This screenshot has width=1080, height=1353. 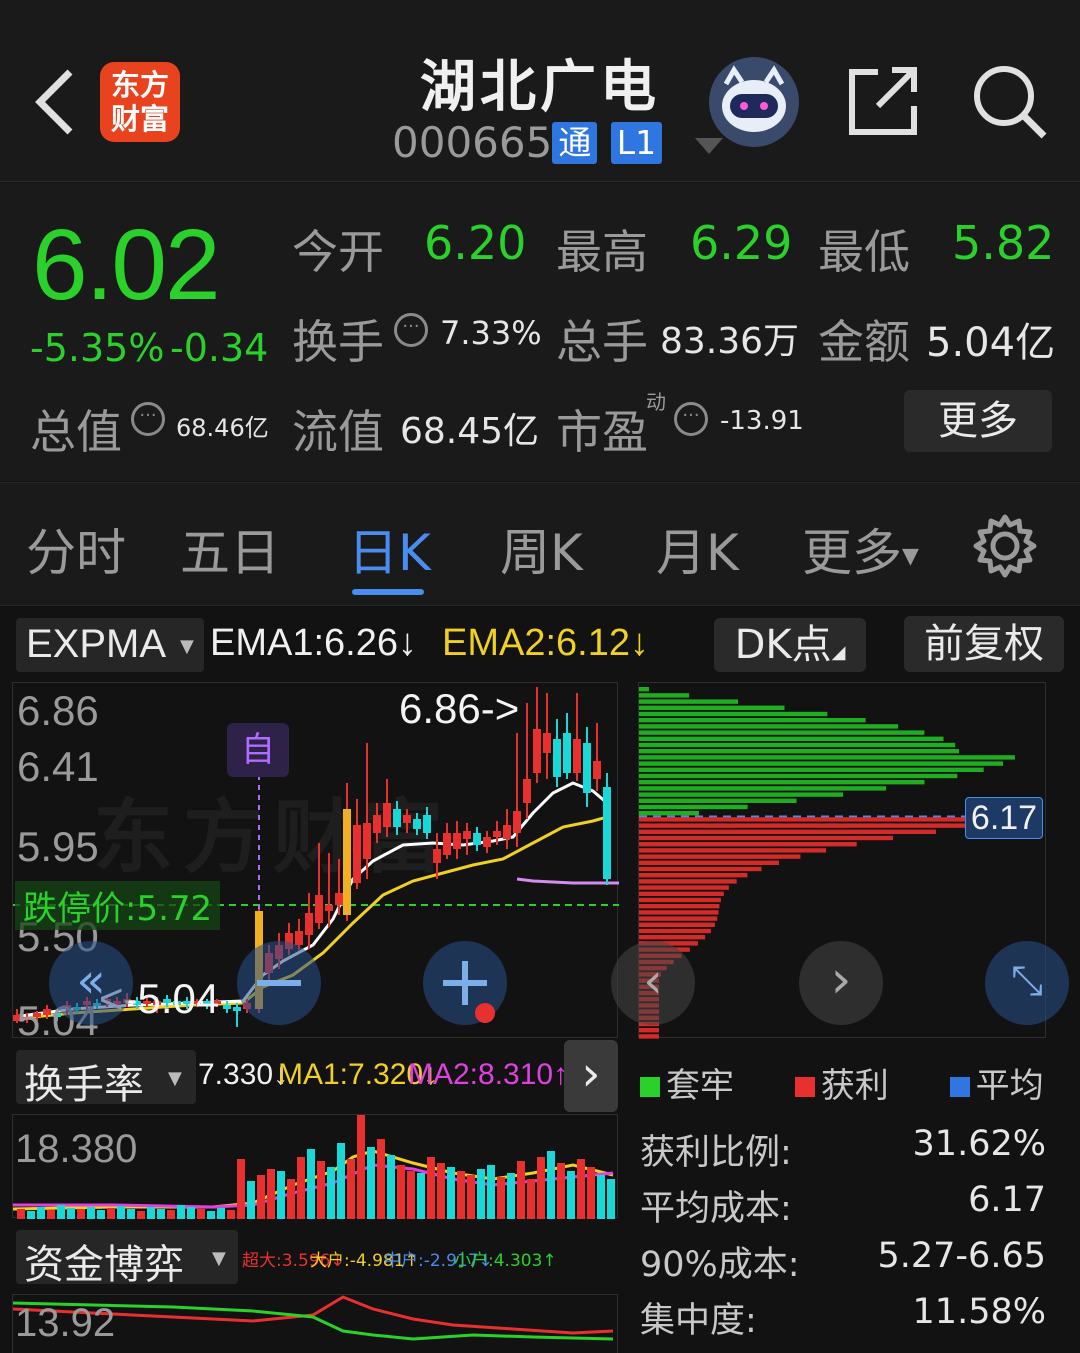 I want to click on tab-intraday: 分时, so click(x=76, y=549).